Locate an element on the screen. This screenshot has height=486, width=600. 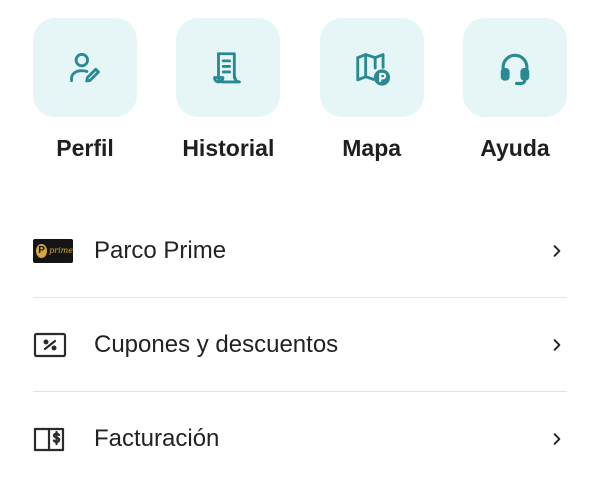
coupon-percent-icon is located at coordinates (53, 345).